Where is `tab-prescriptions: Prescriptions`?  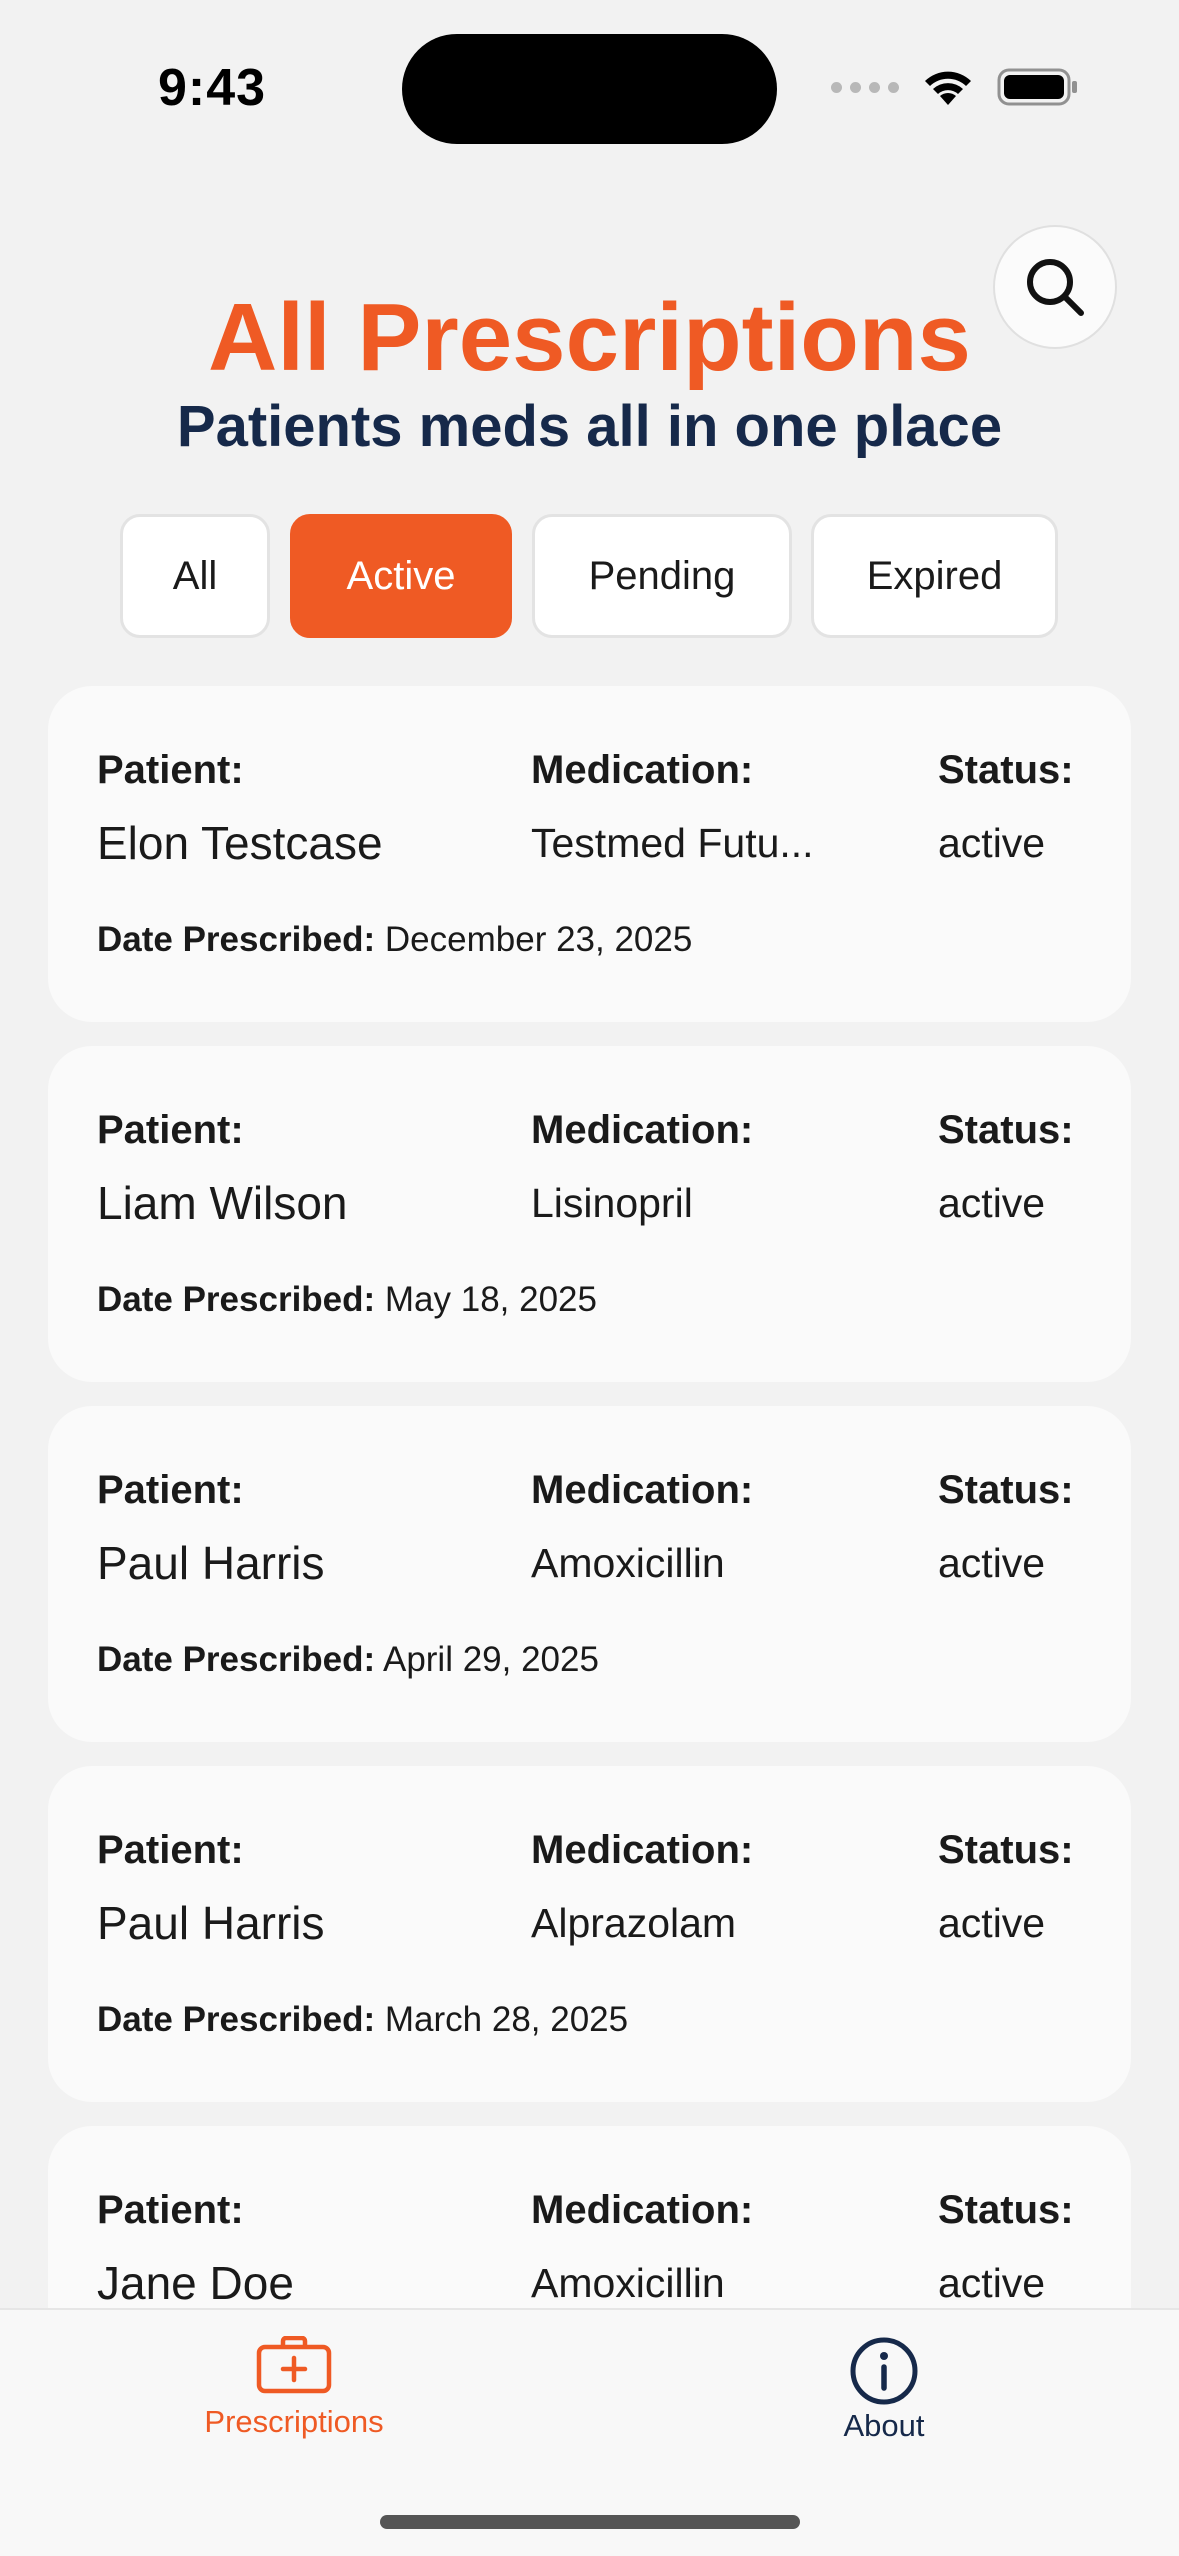
tab-prescriptions: Prescriptions is located at coordinates (294, 2388).